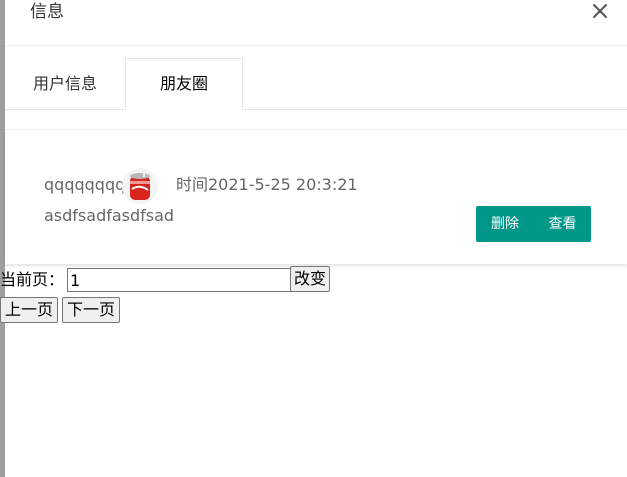 This screenshot has height=477, width=627. What do you see at coordinates (47, 12) in the screenshot?
I see `dialog-title: 信息` at bounding box center [47, 12].